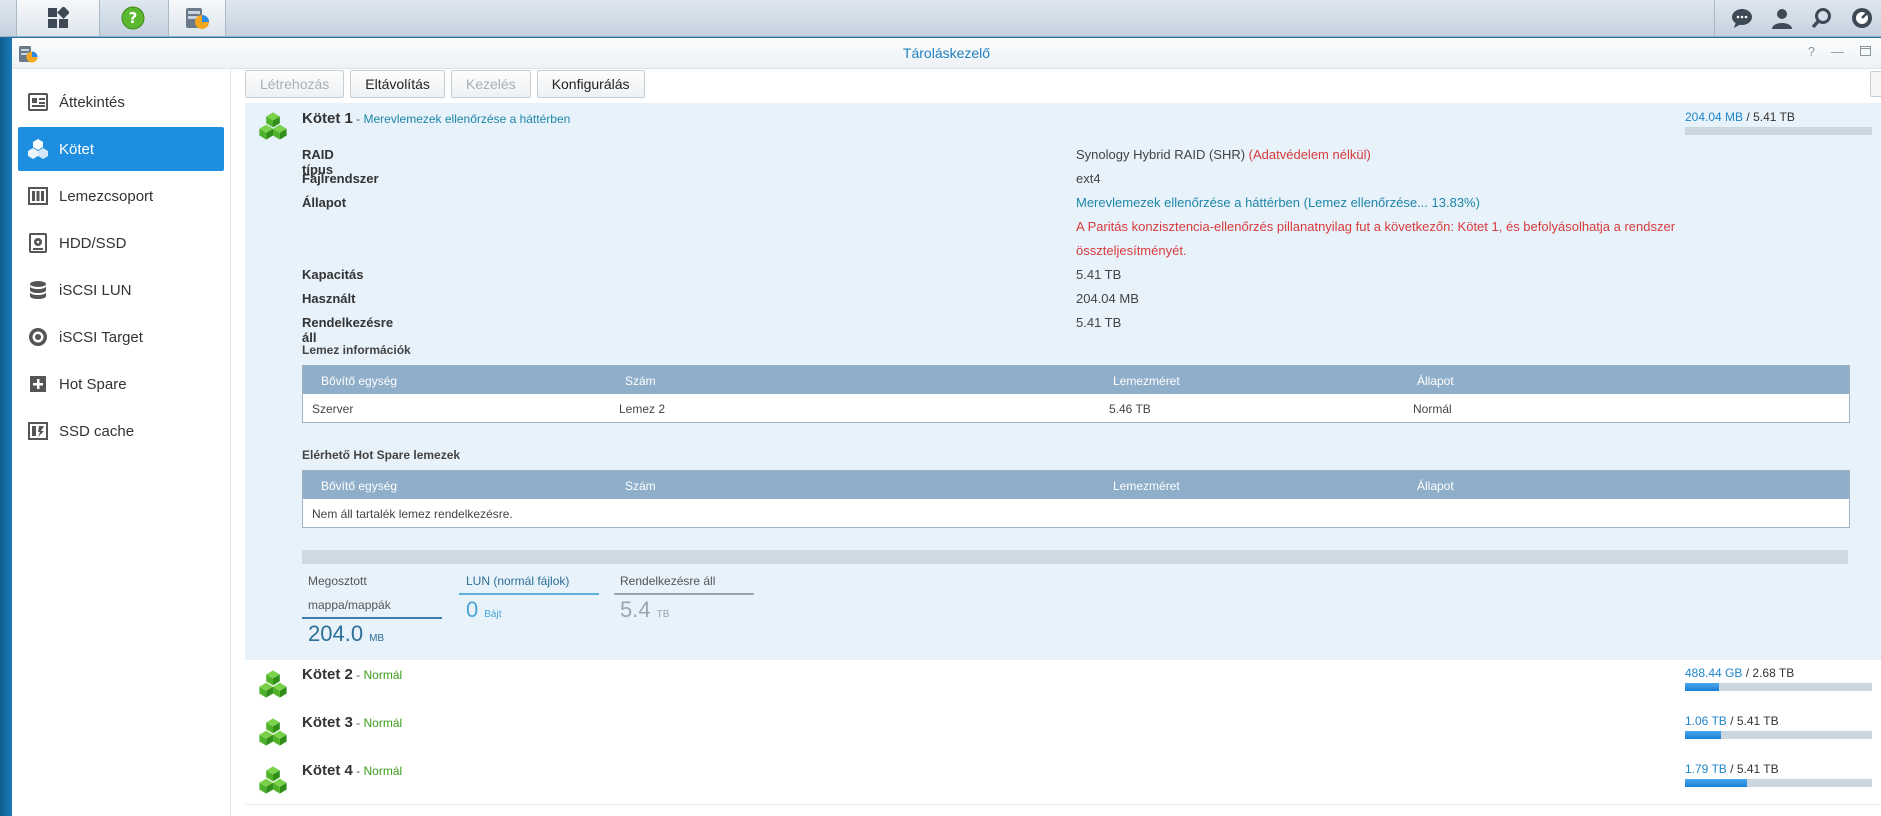  Describe the element at coordinates (121, 243) in the screenshot. I see `sidebar-item-hdd-ssd: HDD/SSD` at that location.